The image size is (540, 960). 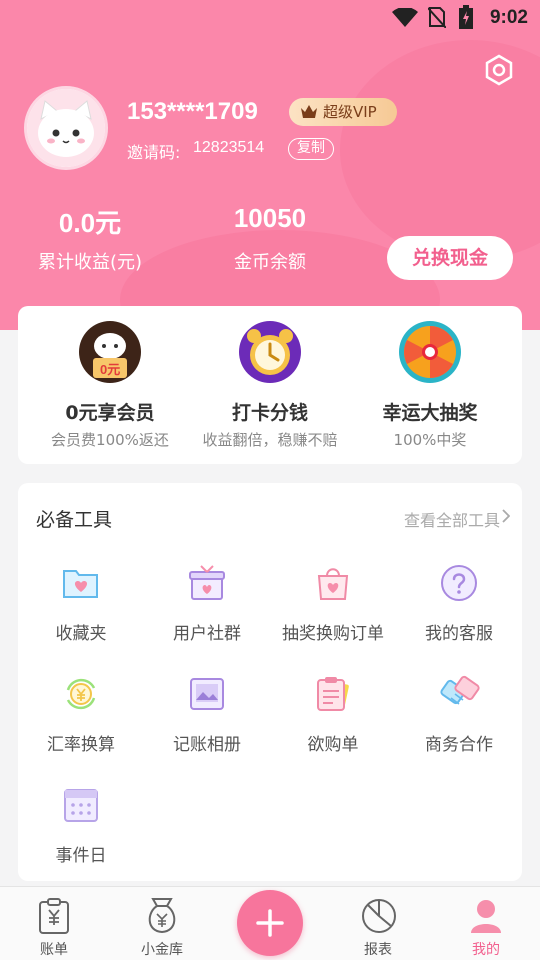 I want to click on feature-subtitle: 收益翻倍，稳赚不赔, so click(x=270, y=440).